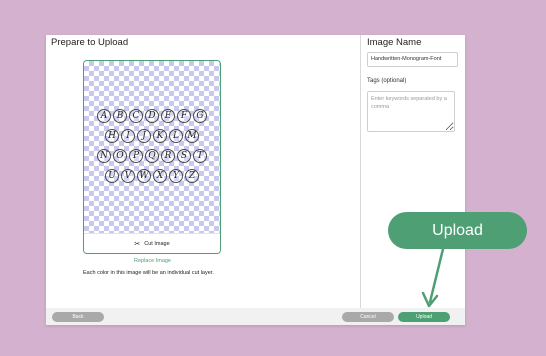 The image size is (546, 356). I want to click on monogram-letter: T, so click(200, 156).